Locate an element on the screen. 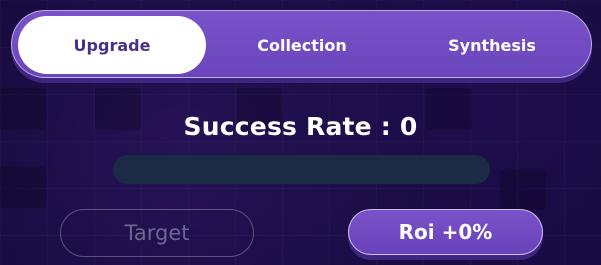 The width and height of the screenshot is (601, 265). tab-synthesis-label: Synthesis is located at coordinates (492, 45).